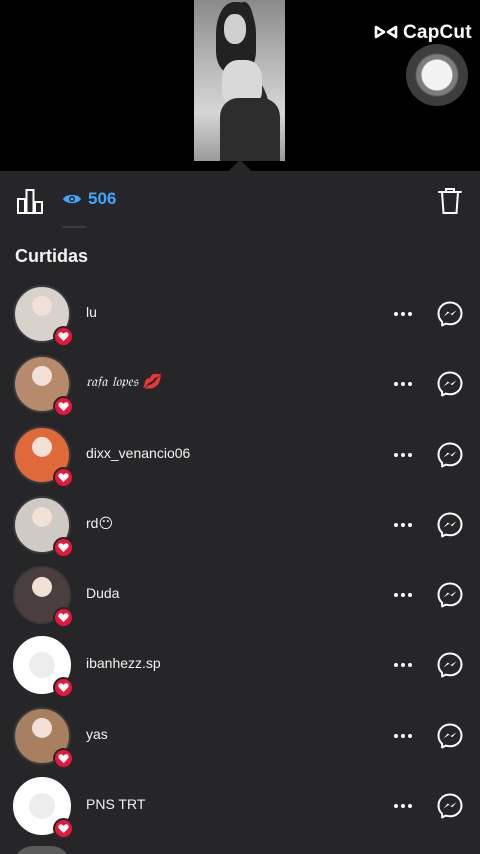 The width and height of the screenshot is (480, 854). Describe the element at coordinates (74, 227) in the screenshot. I see `tab-indicator` at that location.